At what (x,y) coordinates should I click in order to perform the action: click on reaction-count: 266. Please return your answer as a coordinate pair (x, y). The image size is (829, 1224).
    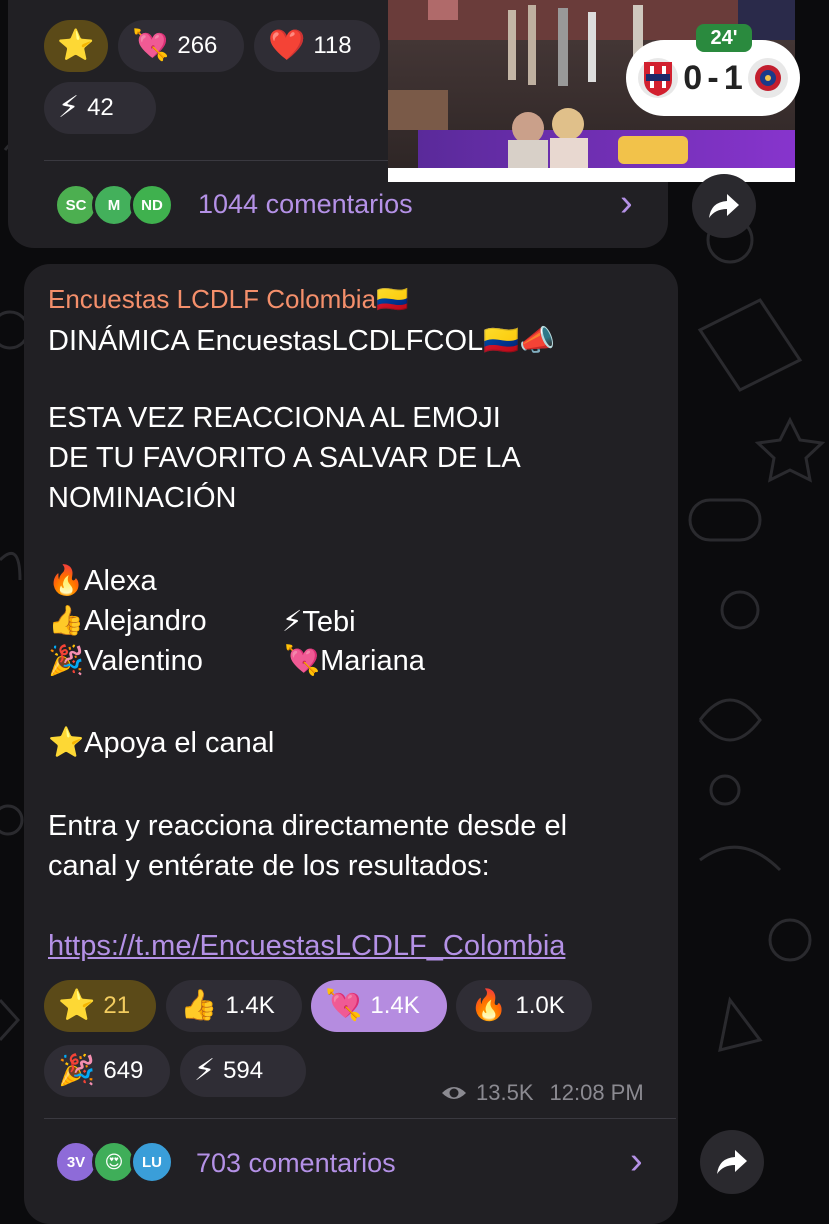
    Looking at the image, I should click on (197, 45).